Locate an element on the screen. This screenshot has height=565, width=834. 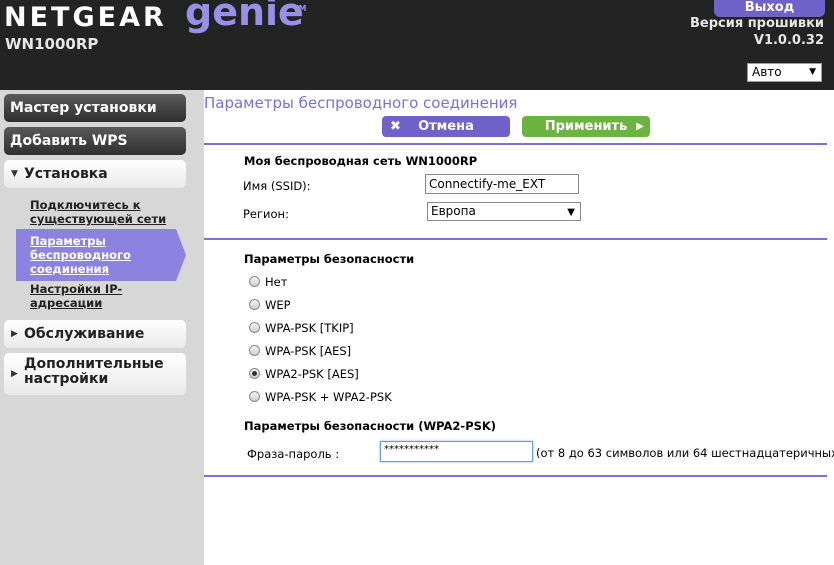
wpa2-section-title: Параметры безопасности (WPA2-PSK) is located at coordinates (370, 426).